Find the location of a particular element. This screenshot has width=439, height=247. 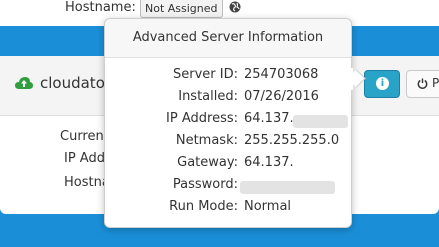

info-button: i is located at coordinates (382, 84).